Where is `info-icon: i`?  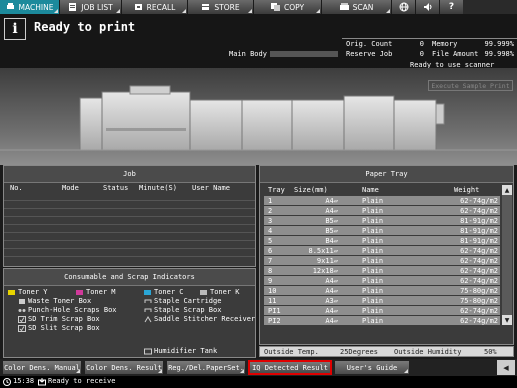
info-icon: i is located at coordinates (15, 29).